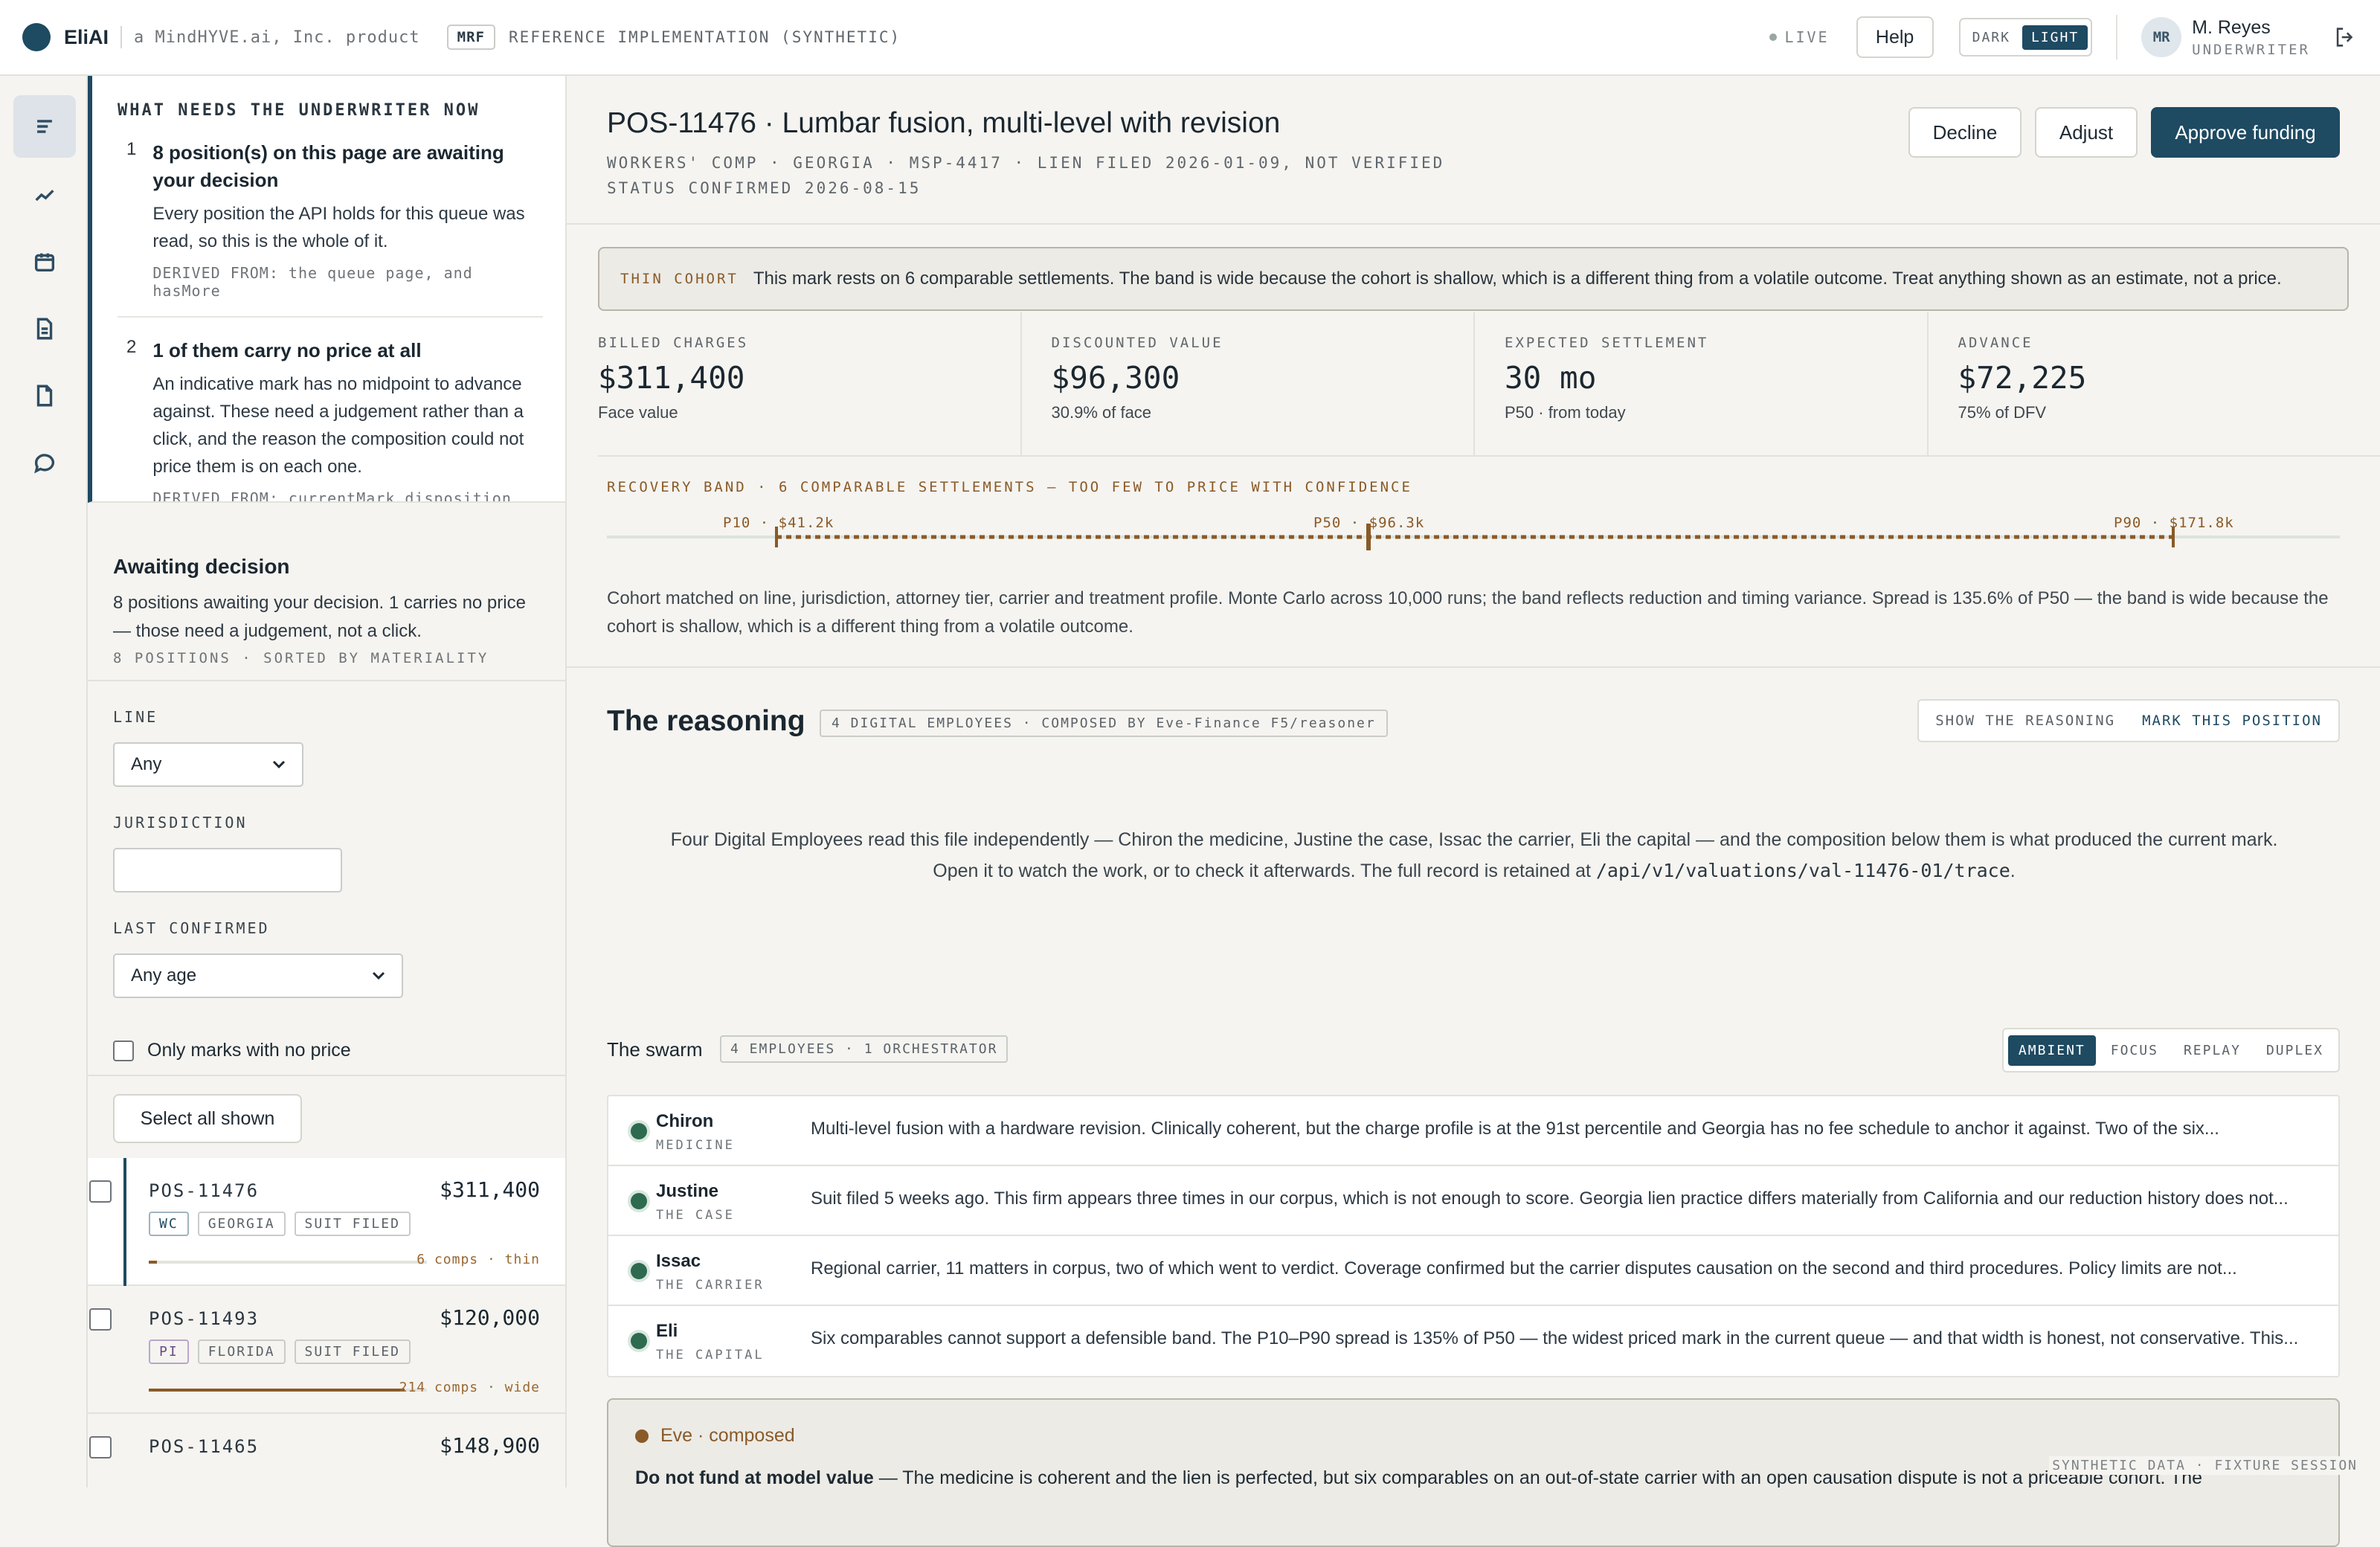  I want to click on user-info: M. Reyes UNDERWRITER, so click(2251, 38).